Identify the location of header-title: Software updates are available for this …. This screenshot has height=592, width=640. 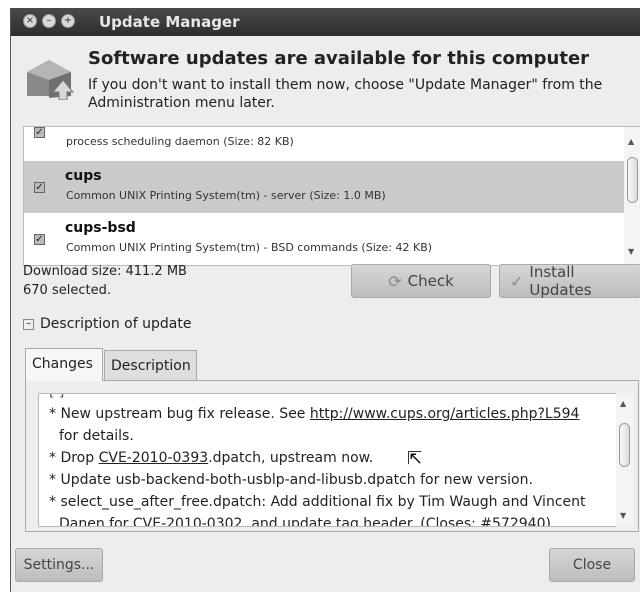
(339, 58).